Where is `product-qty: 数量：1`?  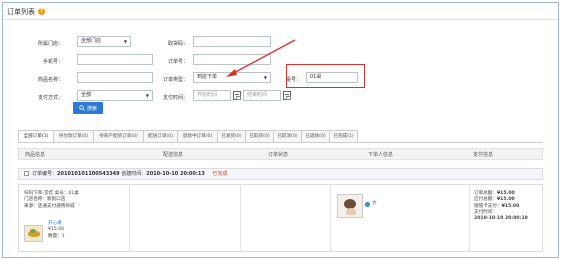
product-qty: 数量：1 is located at coordinates (56, 236).